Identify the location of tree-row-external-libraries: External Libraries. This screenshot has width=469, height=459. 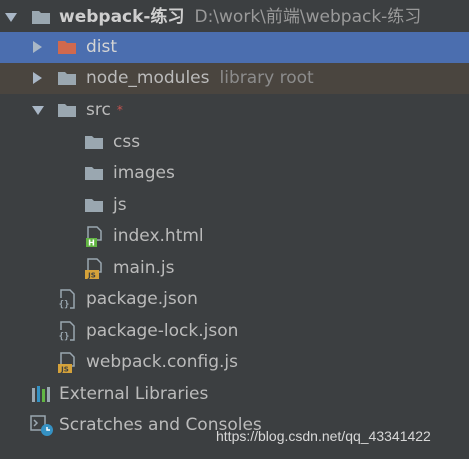
(234, 394).